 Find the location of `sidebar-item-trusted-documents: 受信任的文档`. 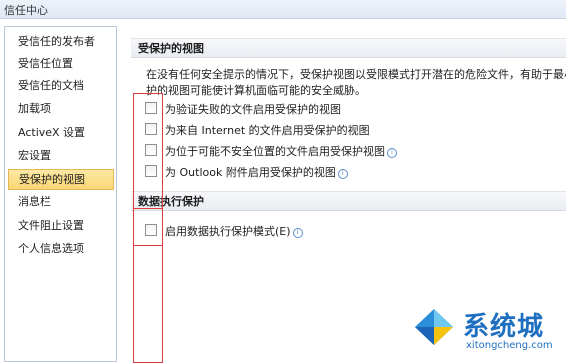

sidebar-item-trusted-documents: 受信任的文档 is located at coordinates (61, 85).